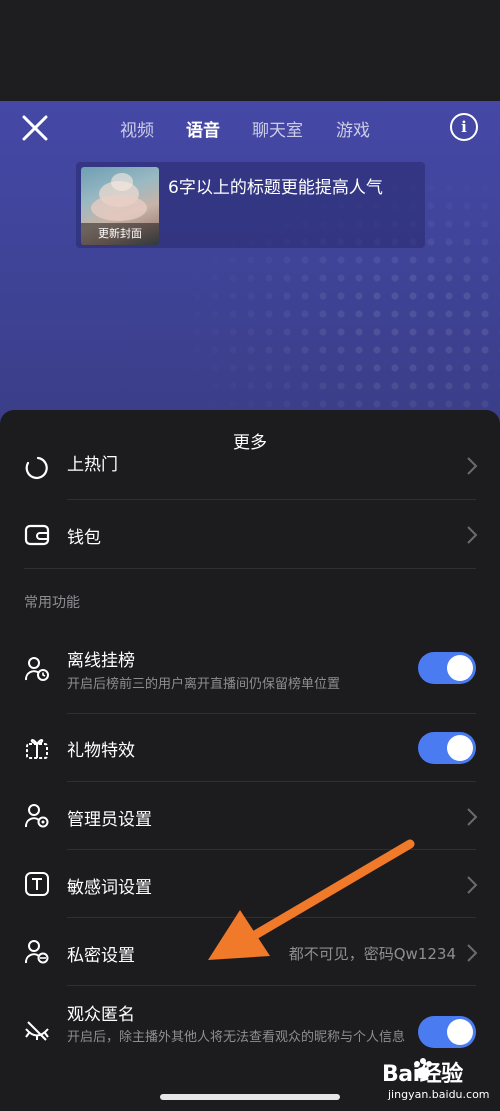 The height and width of the screenshot is (1111, 500). Describe the element at coordinates (250, 534) in the screenshot. I see `sheet-item-wallet: 钱包` at that location.